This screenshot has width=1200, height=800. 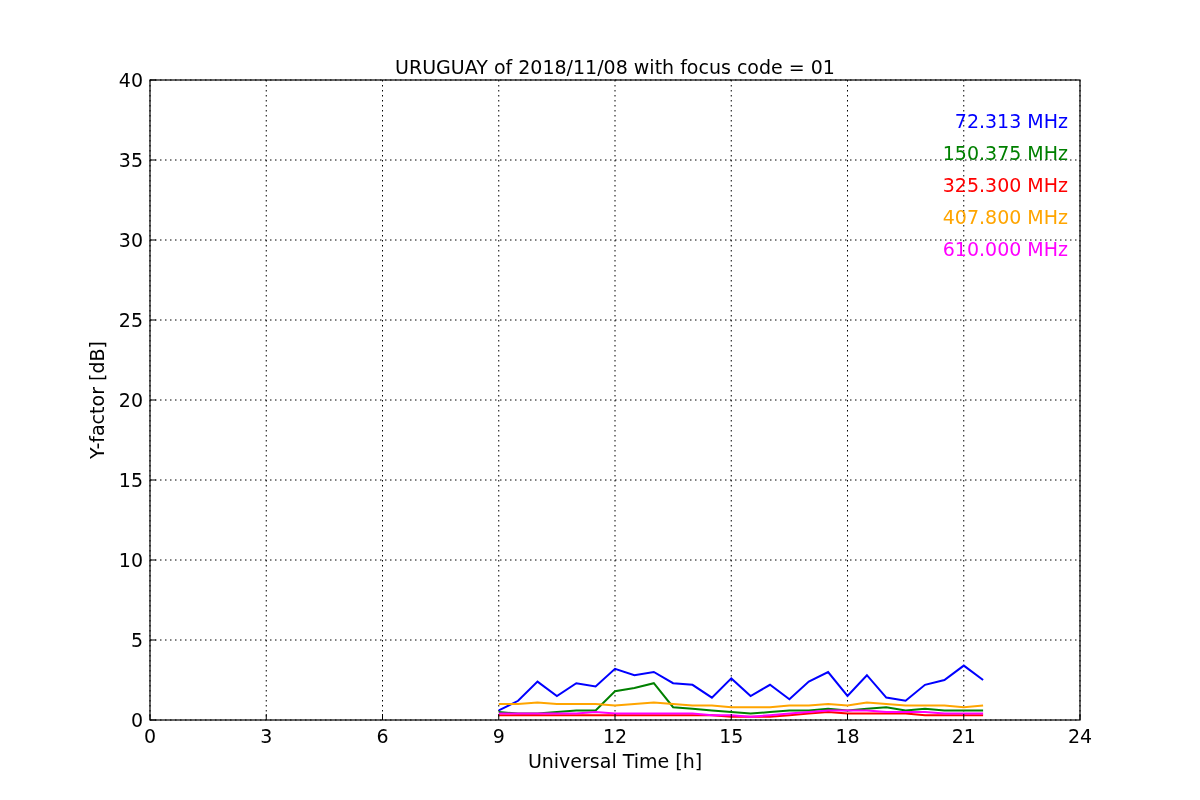 I want to click on legend-label: 150.375 MHz, so click(x=1005, y=153).